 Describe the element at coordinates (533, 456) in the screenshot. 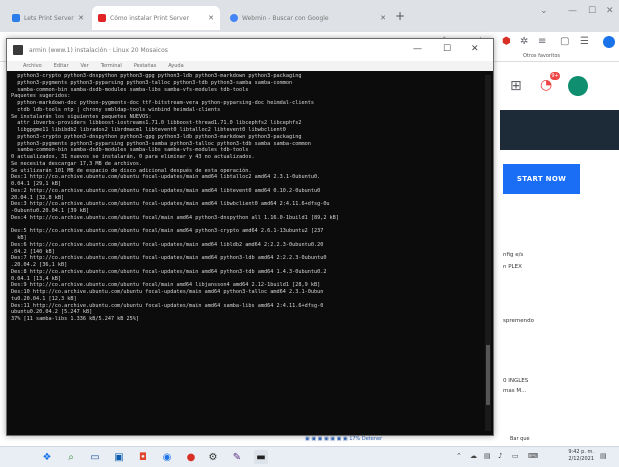

I see `language-icon: ⌨` at that location.